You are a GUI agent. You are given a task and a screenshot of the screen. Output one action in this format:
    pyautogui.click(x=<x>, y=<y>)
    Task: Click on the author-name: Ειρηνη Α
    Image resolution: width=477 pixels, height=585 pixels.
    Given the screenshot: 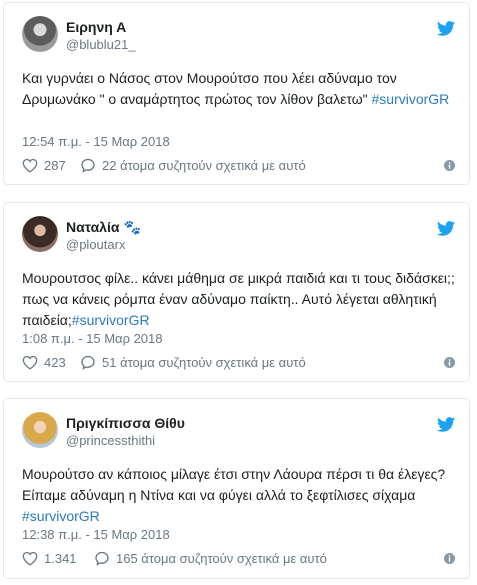 What is the action you would take?
    pyautogui.click(x=96, y=27)
    